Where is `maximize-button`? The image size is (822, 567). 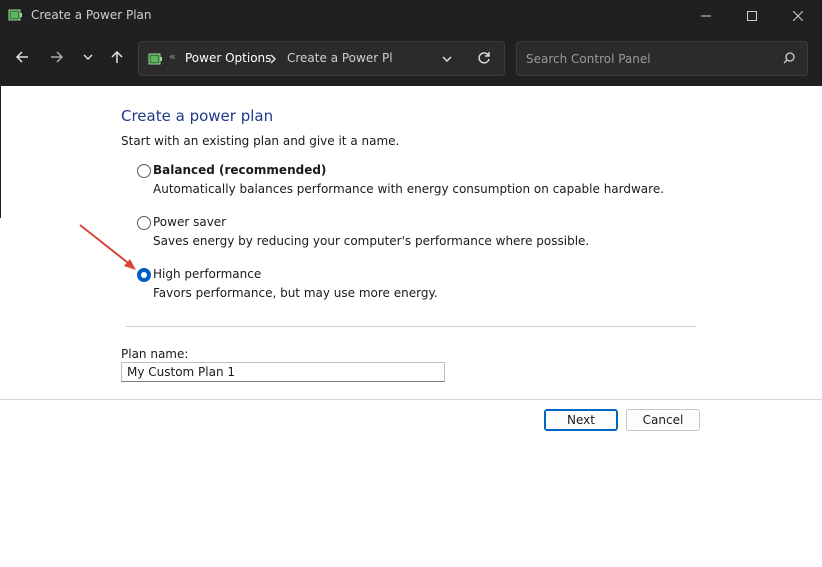 maximize-button is located at coordinates (752, 15).